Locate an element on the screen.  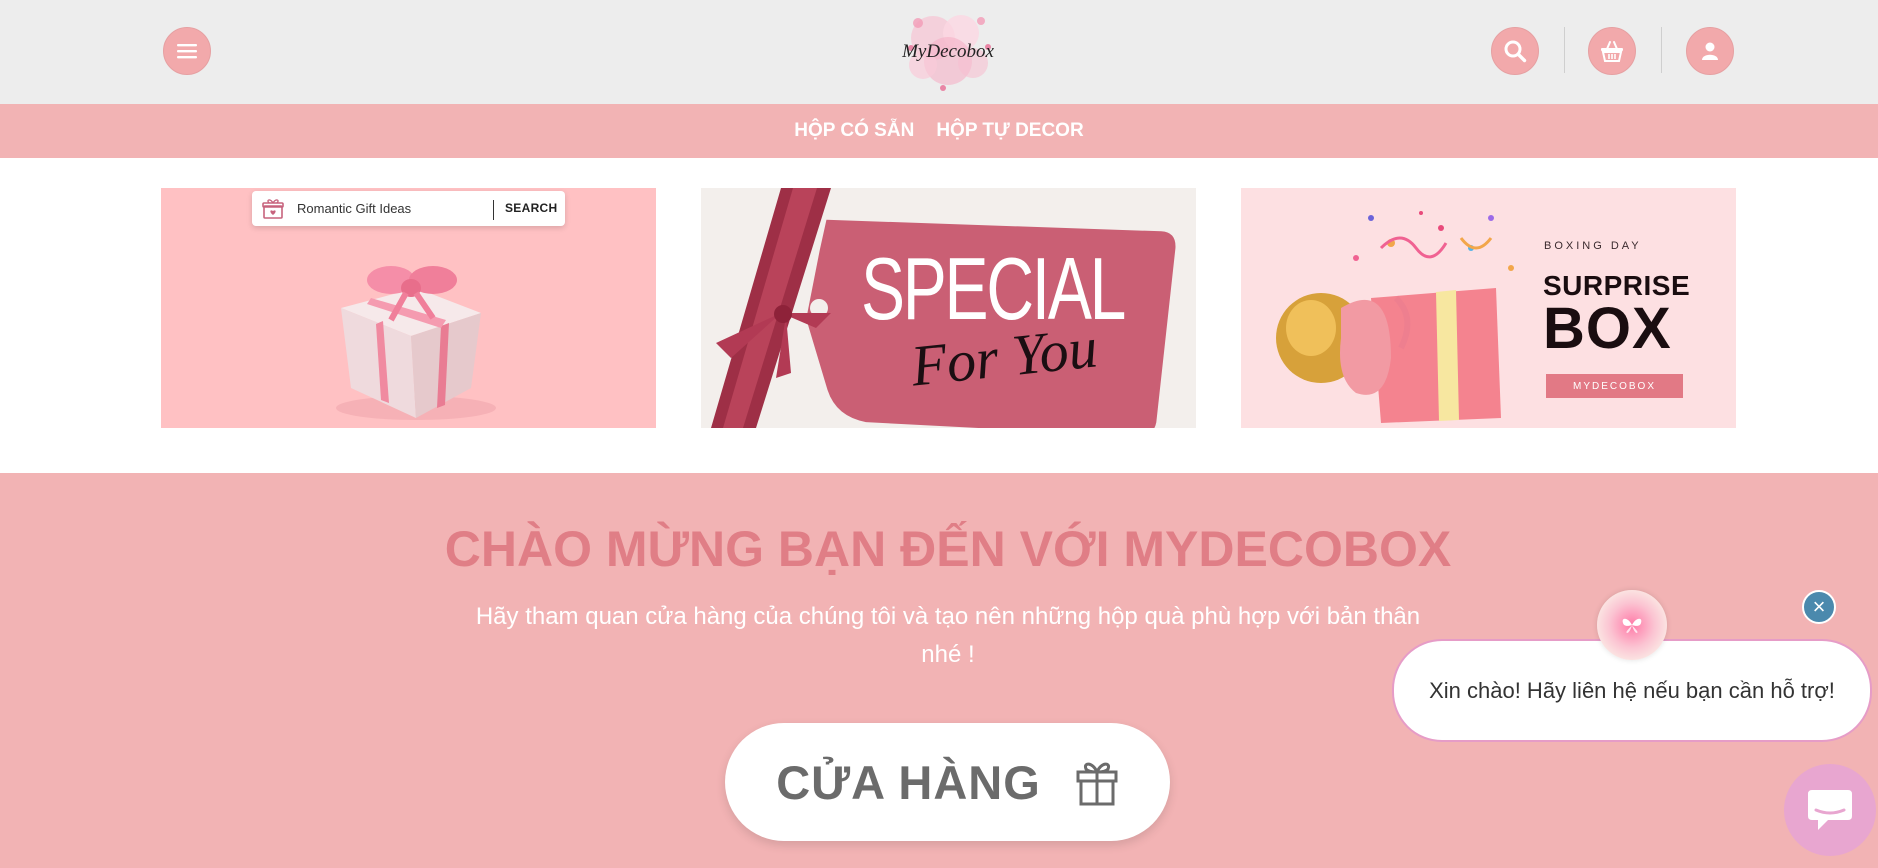
main-nav: HỘP CÓ SẴN HỘP TỰ DECOR is located at coordinates (939, 131).